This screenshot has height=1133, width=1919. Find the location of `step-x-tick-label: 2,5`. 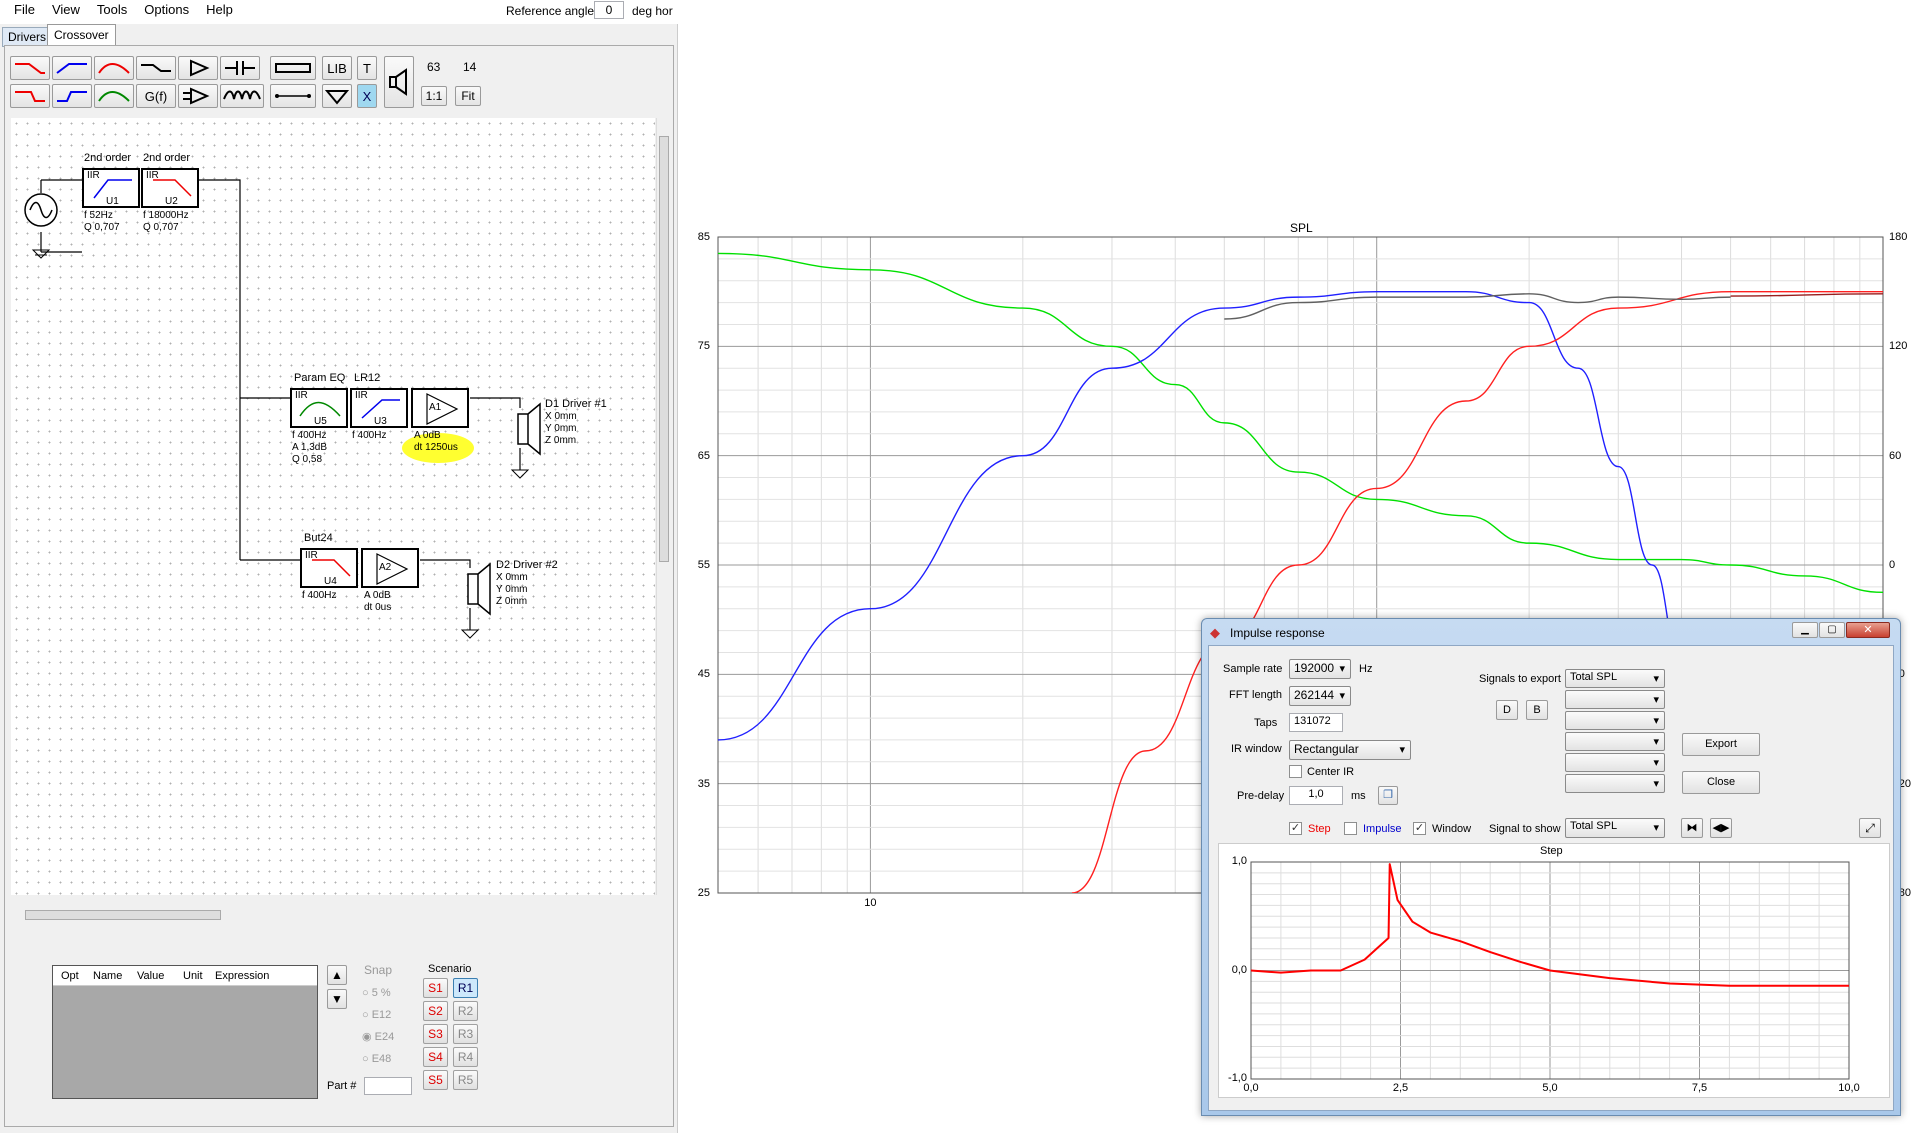

step-x-tick-label: 2,5 is located at coordinates (1400, 1088).